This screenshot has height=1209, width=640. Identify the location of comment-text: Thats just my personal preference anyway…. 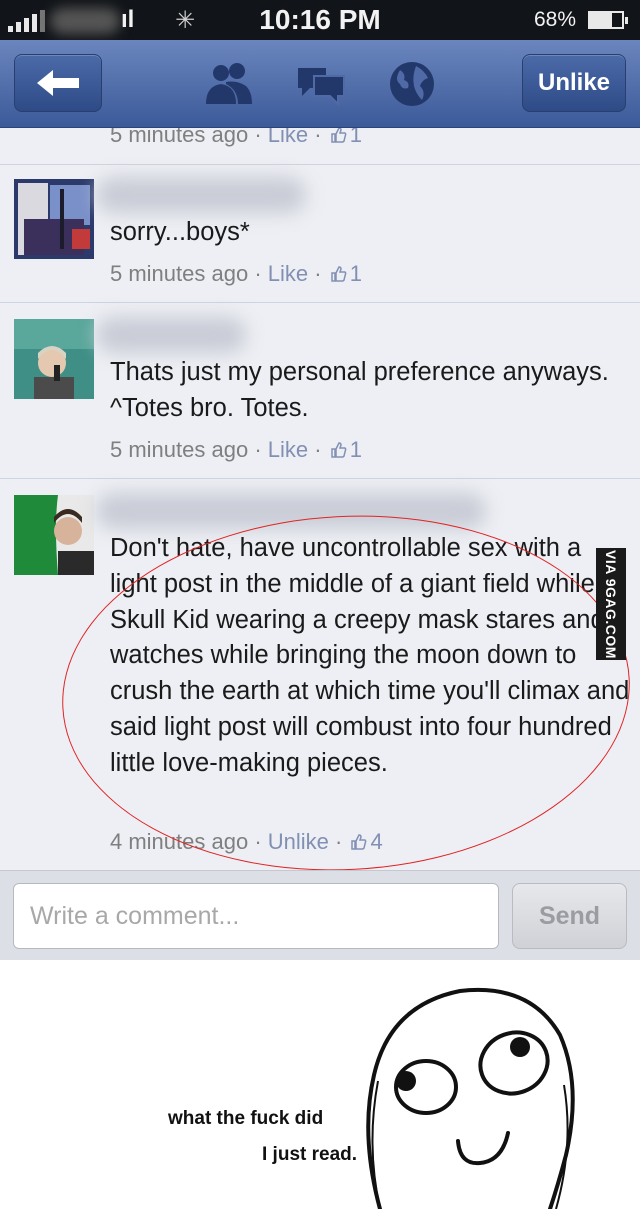
(359, 390).